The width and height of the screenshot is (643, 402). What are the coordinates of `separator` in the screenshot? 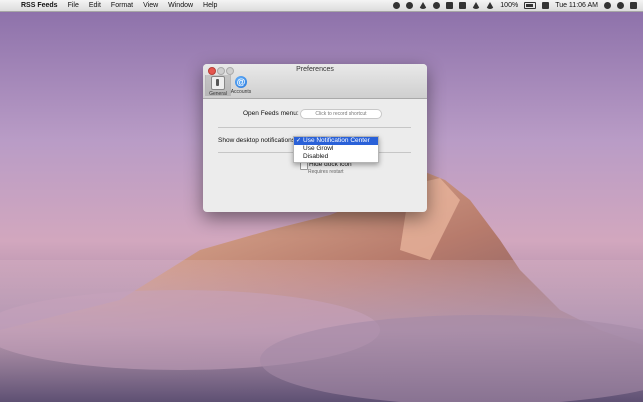 It's located at (314, 127).